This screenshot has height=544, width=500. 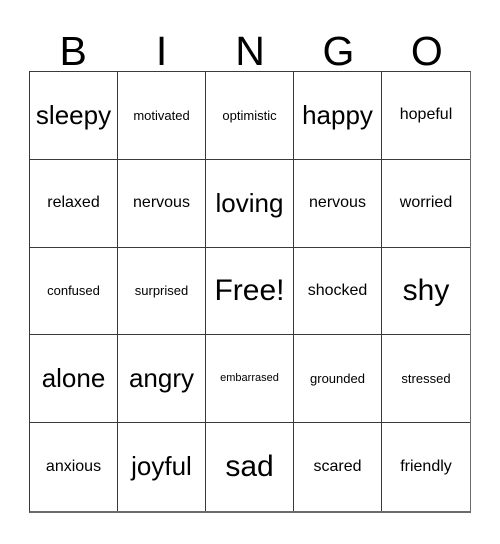 I want to click on bingo-cell-label: hopeful, so click(x=426, y=114).